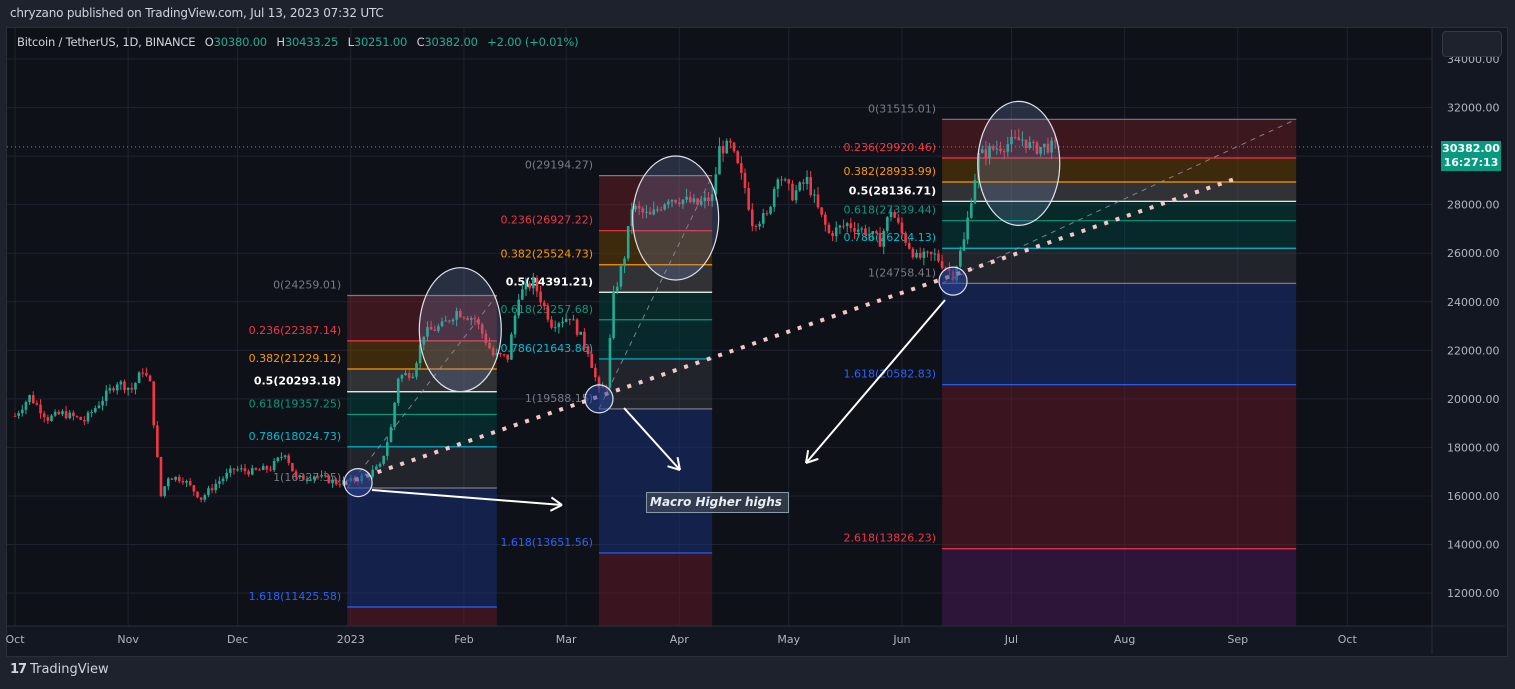  What do you see at coordinates (546, 542) in the screenshot?
I see `fib-level-label: 1.618(13651.56)` at bounding box center [546, 542].